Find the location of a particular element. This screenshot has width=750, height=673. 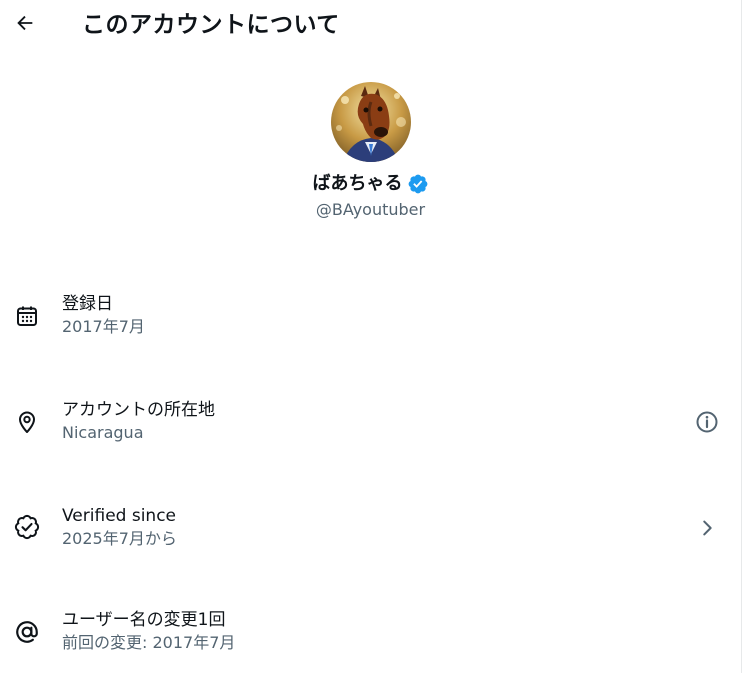

row-label: ユーザー名の変更1回 is located at coordinates (144, 620).